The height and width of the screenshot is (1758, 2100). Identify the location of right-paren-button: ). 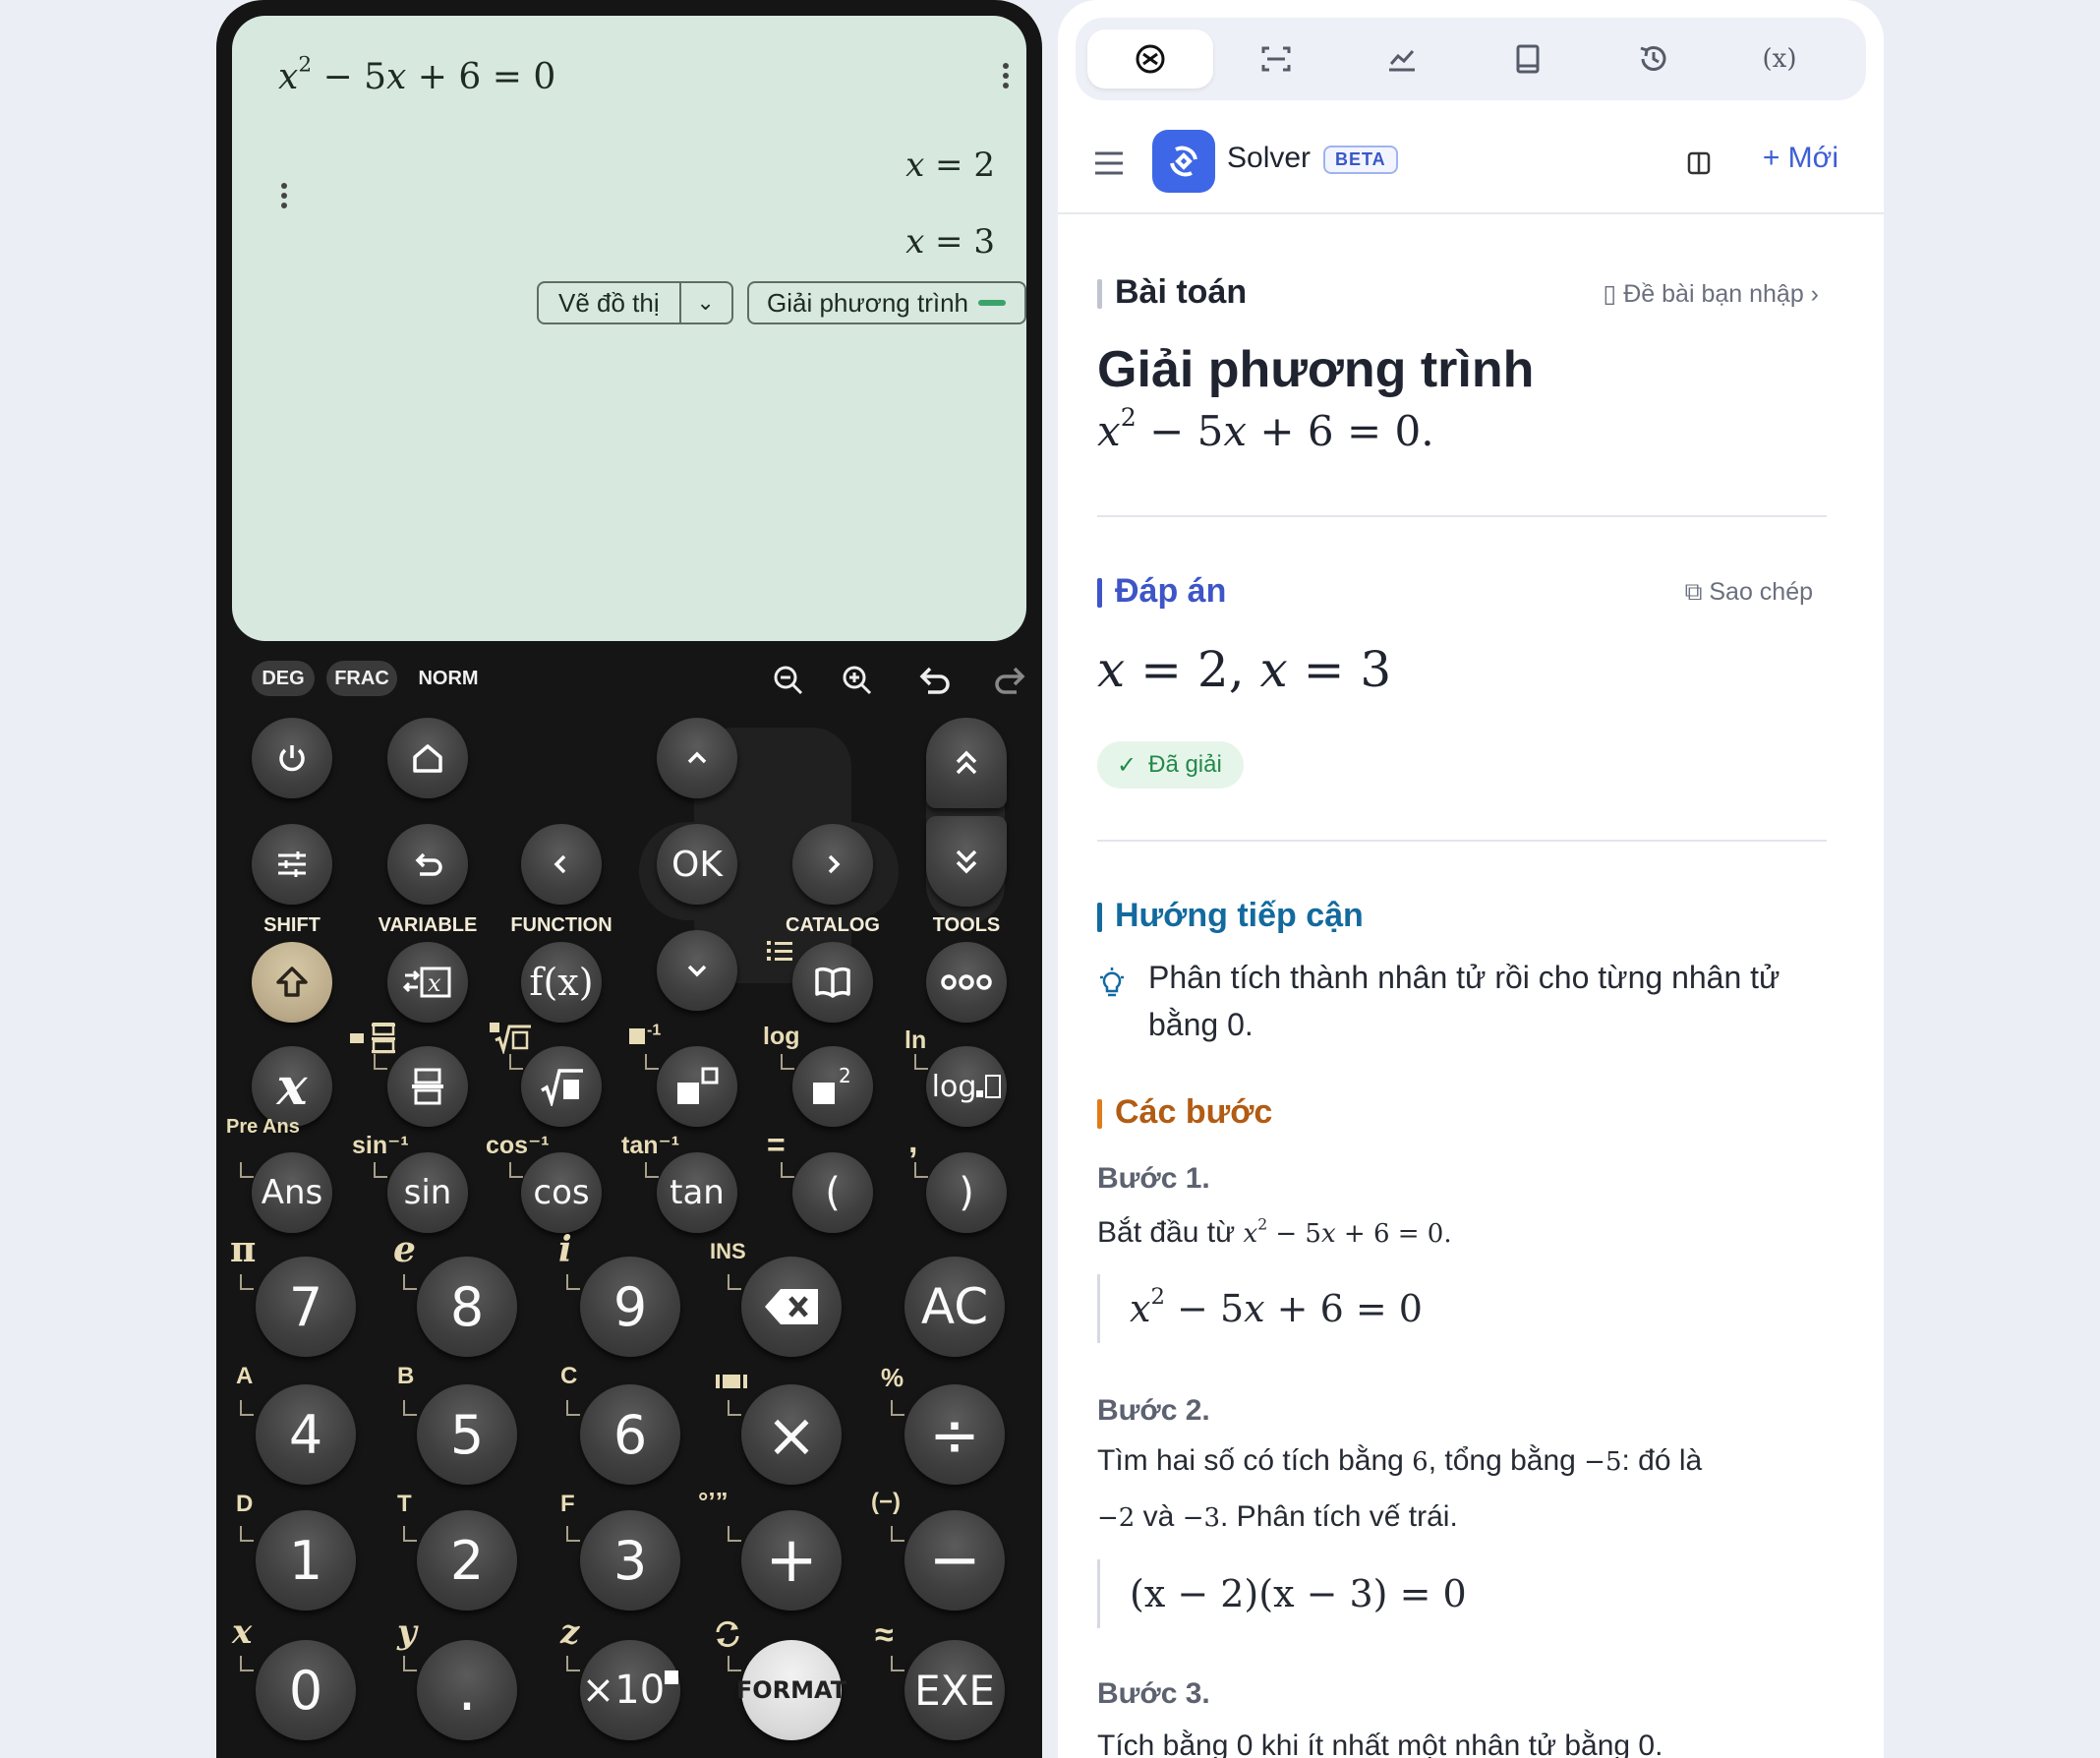
(966, 1192).